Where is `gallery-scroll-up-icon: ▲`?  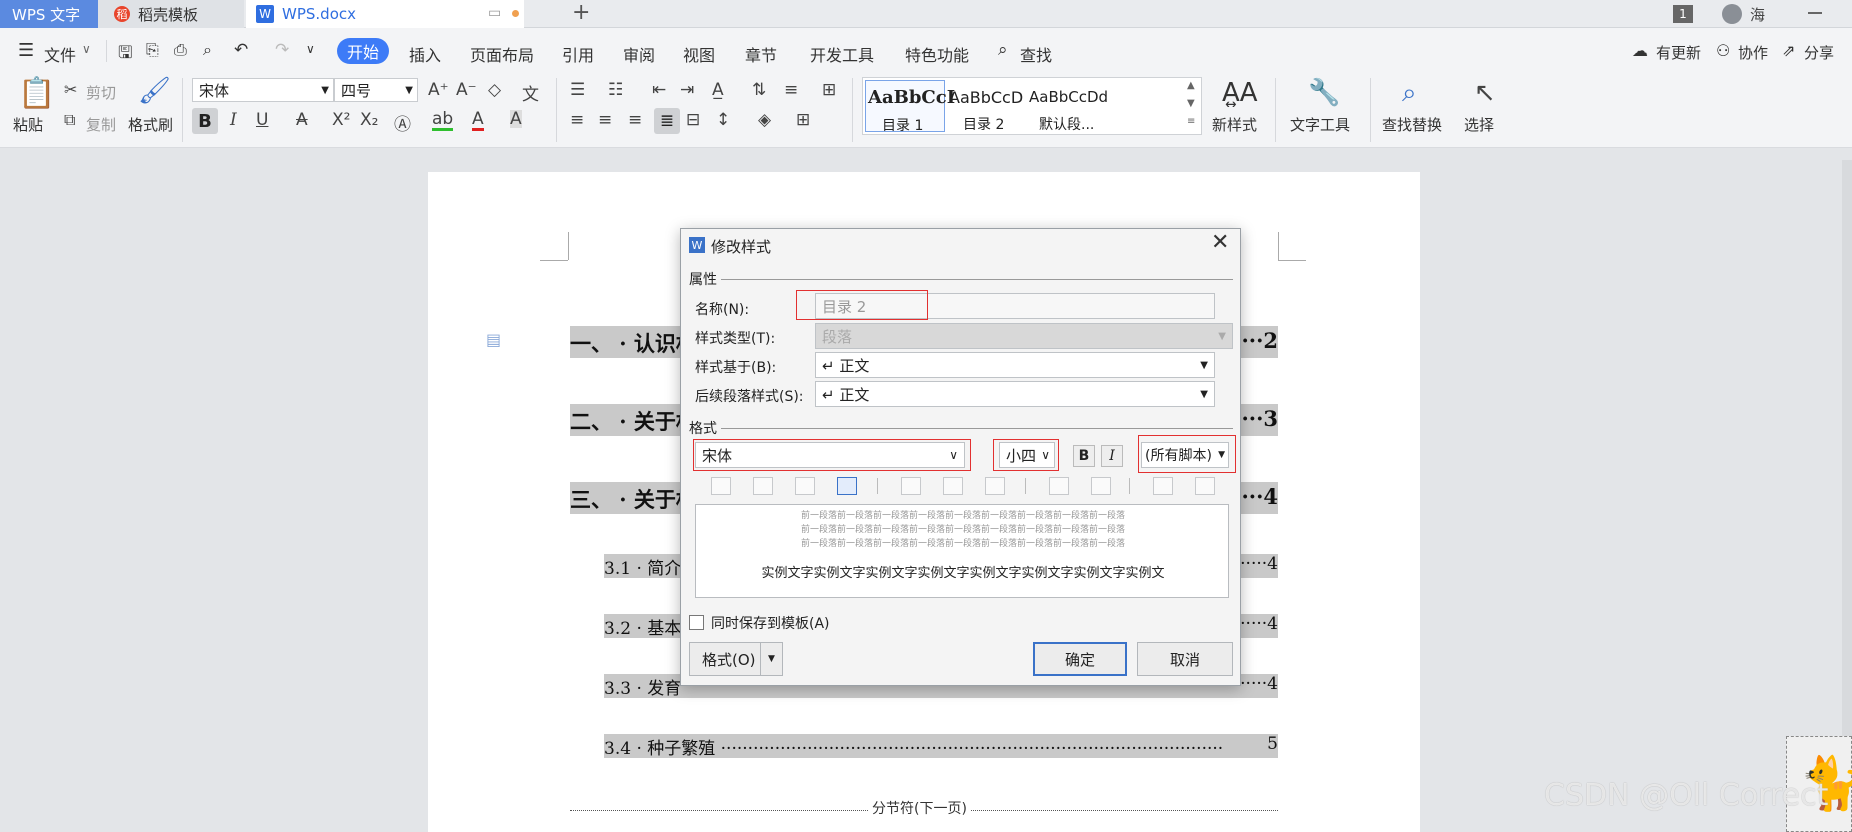 gallery-scroll-up-icon: ▲ is located at coordinates (1191, 85).